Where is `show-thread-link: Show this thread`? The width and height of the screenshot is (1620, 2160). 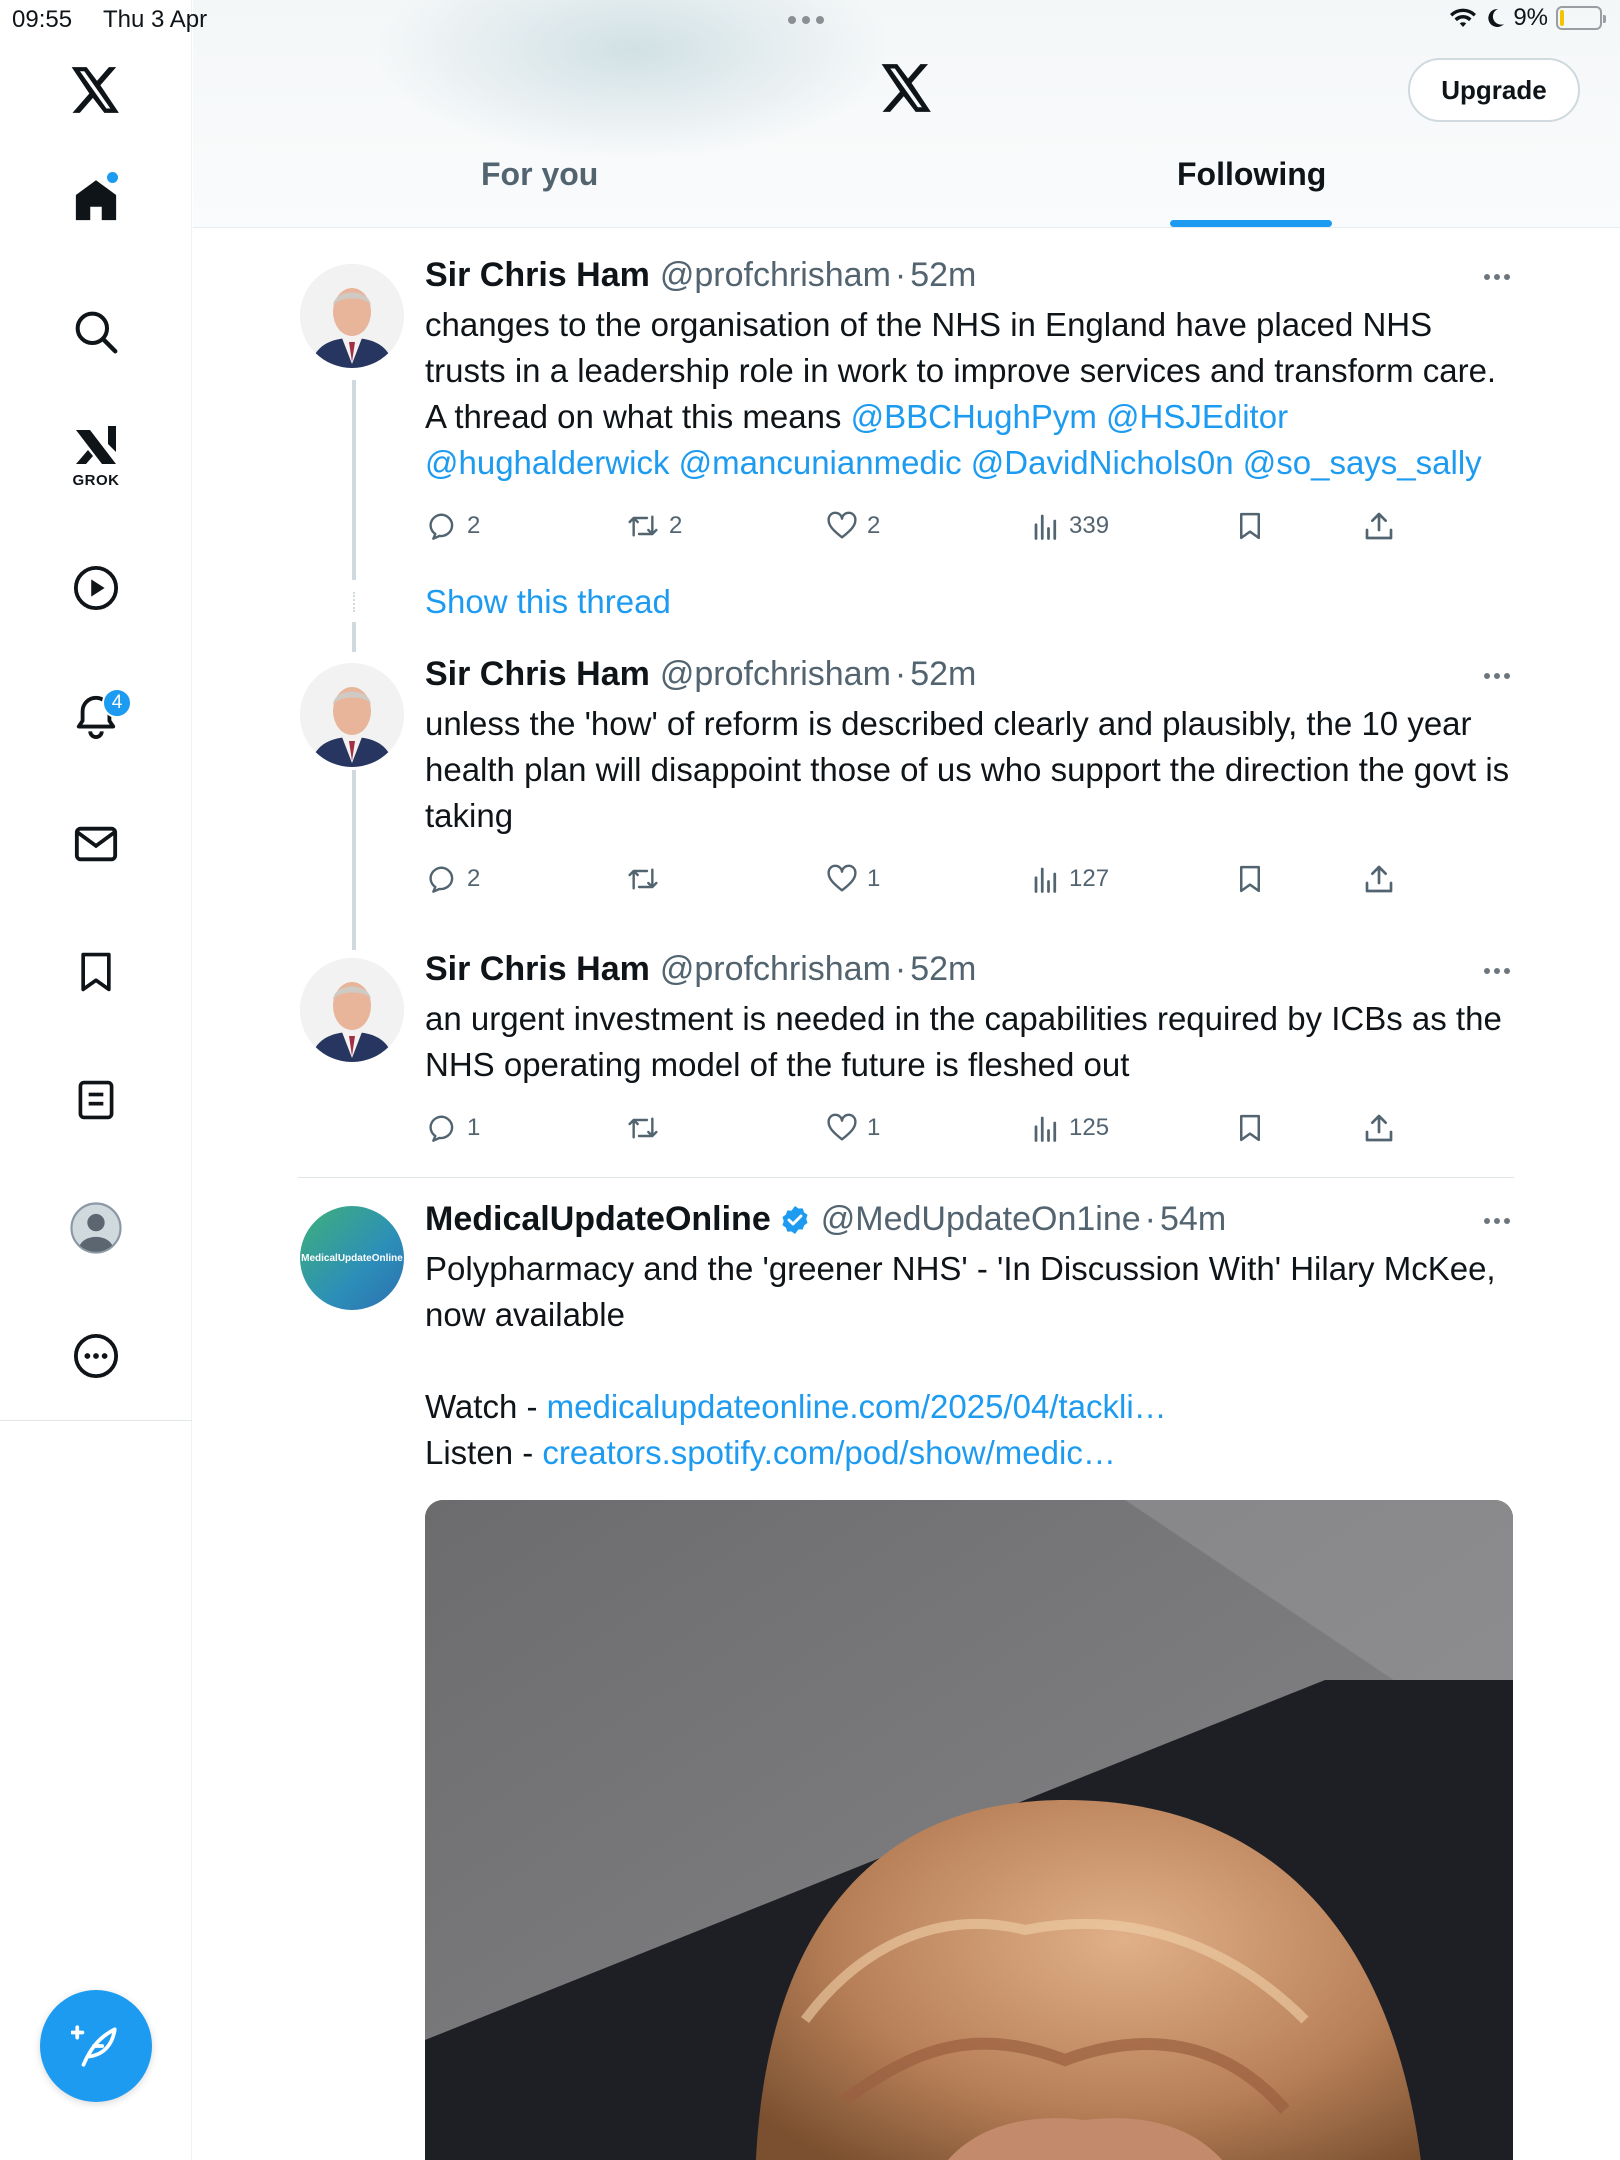
show-thread-link: Show this thread is located at coordinates (548, 602).